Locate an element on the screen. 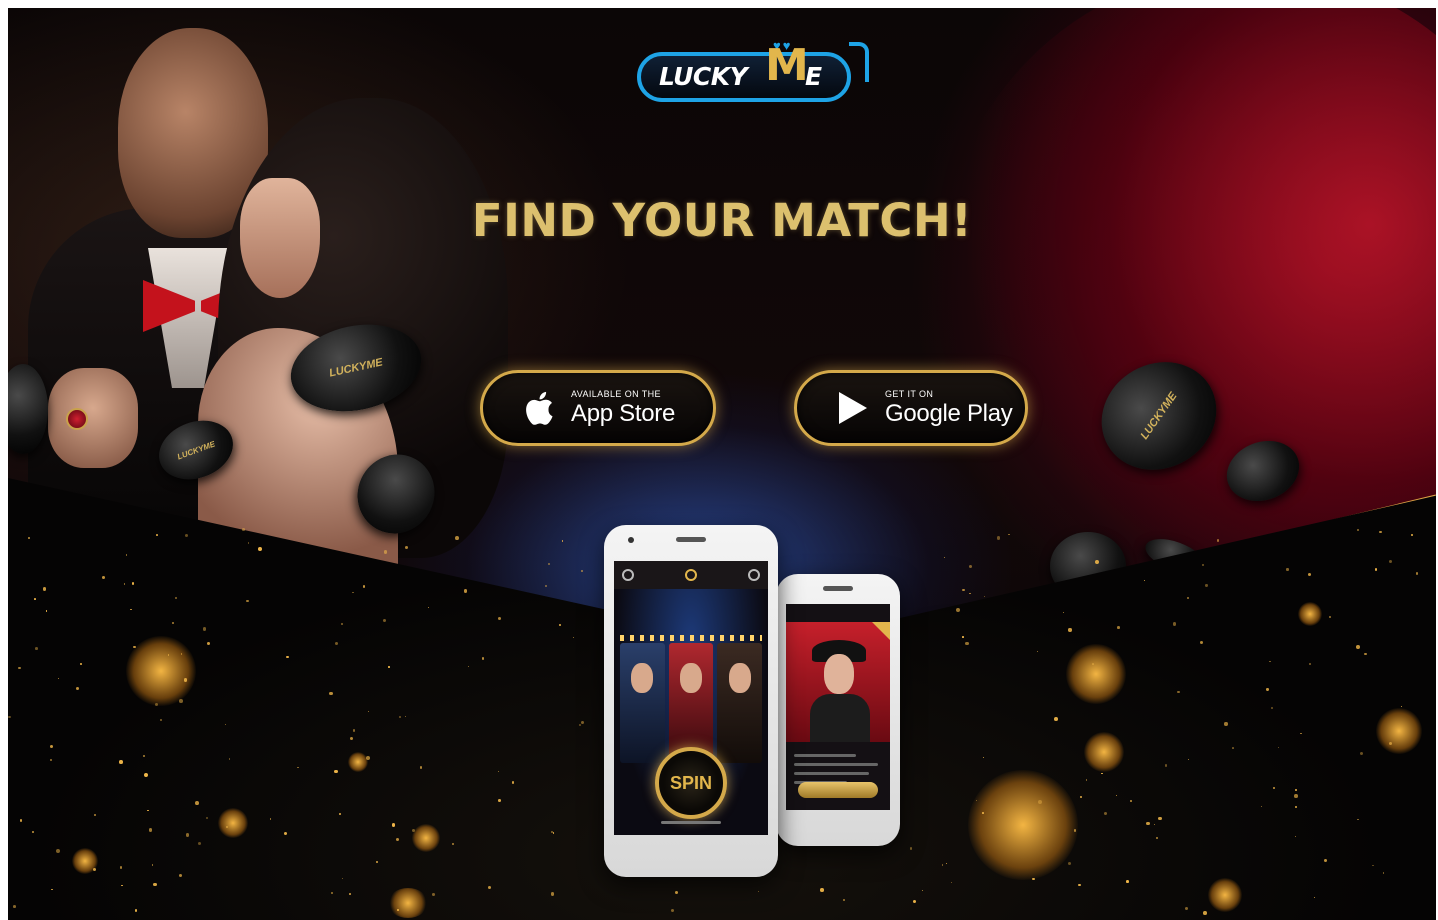  google-play-small-label: GET IT ON is located at coordinates (909, 394).